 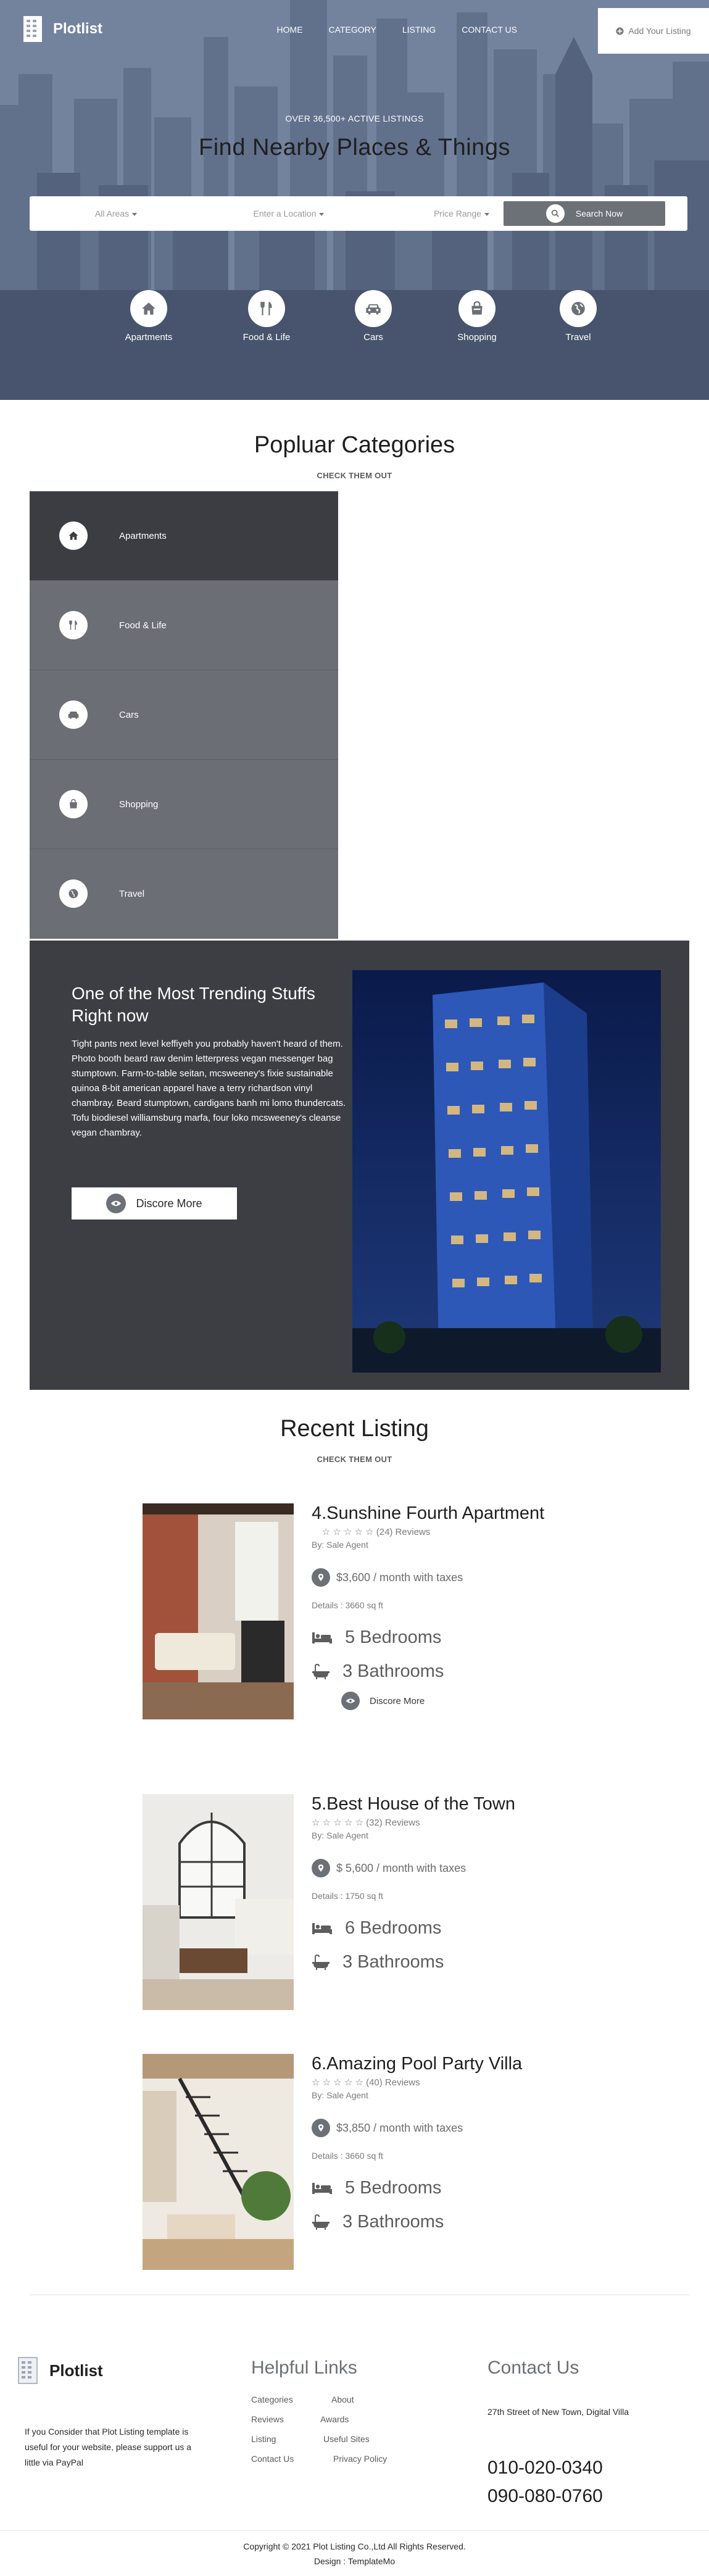 What do you see at coordinates (476, 308) in the screenshot?
I see `shopping-bag-icon` at bounding box center [476, 308].